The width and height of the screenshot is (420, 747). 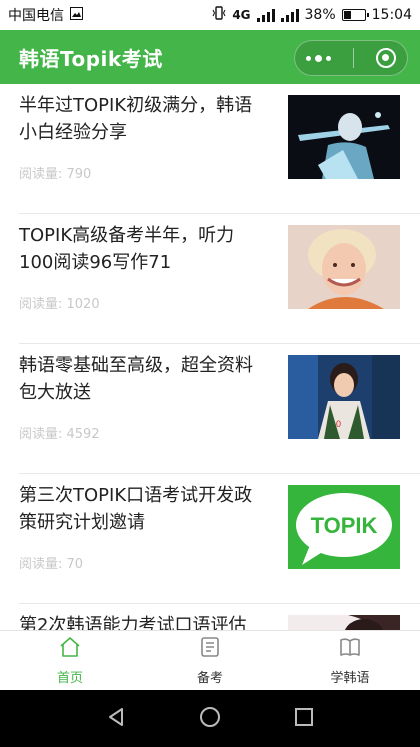 What do you see at coordinates (344, 137) in the screenshot?
I see `performer-image` at bounding box center [344, 137].